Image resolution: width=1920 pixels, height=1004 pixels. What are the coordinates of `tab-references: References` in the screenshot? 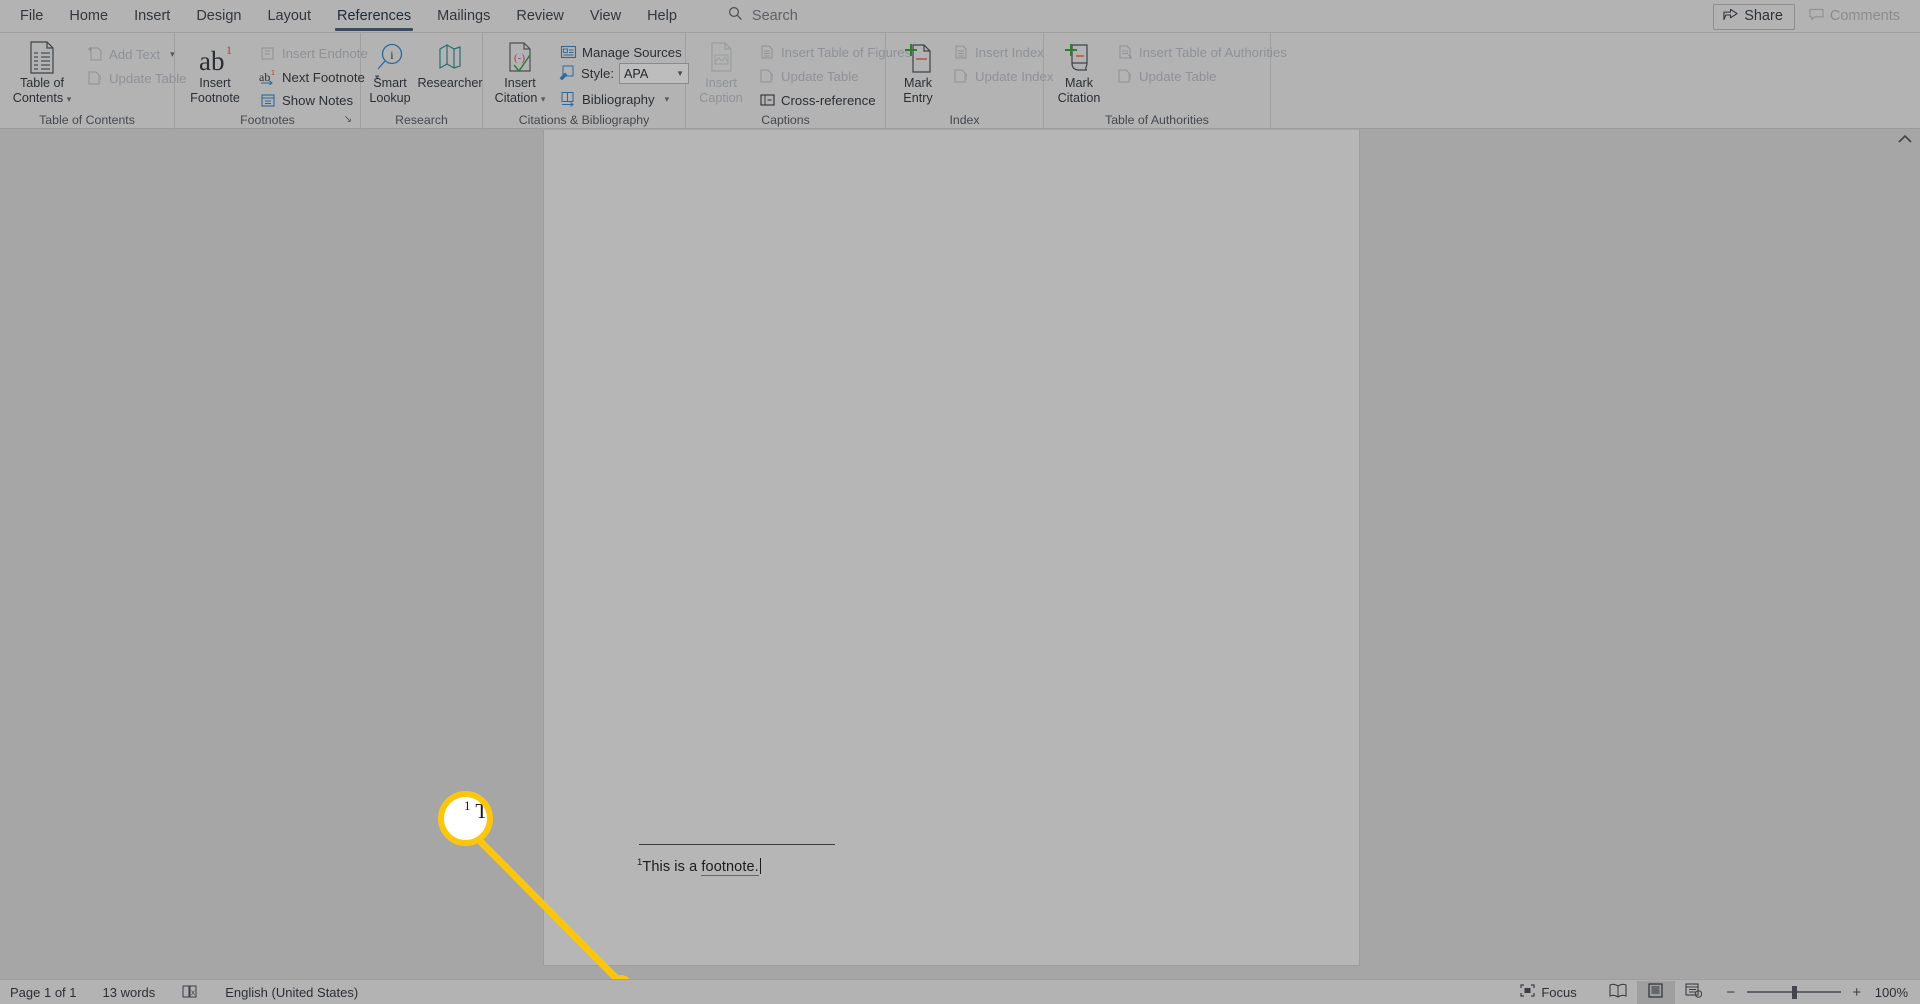 It's located at (374, 16).